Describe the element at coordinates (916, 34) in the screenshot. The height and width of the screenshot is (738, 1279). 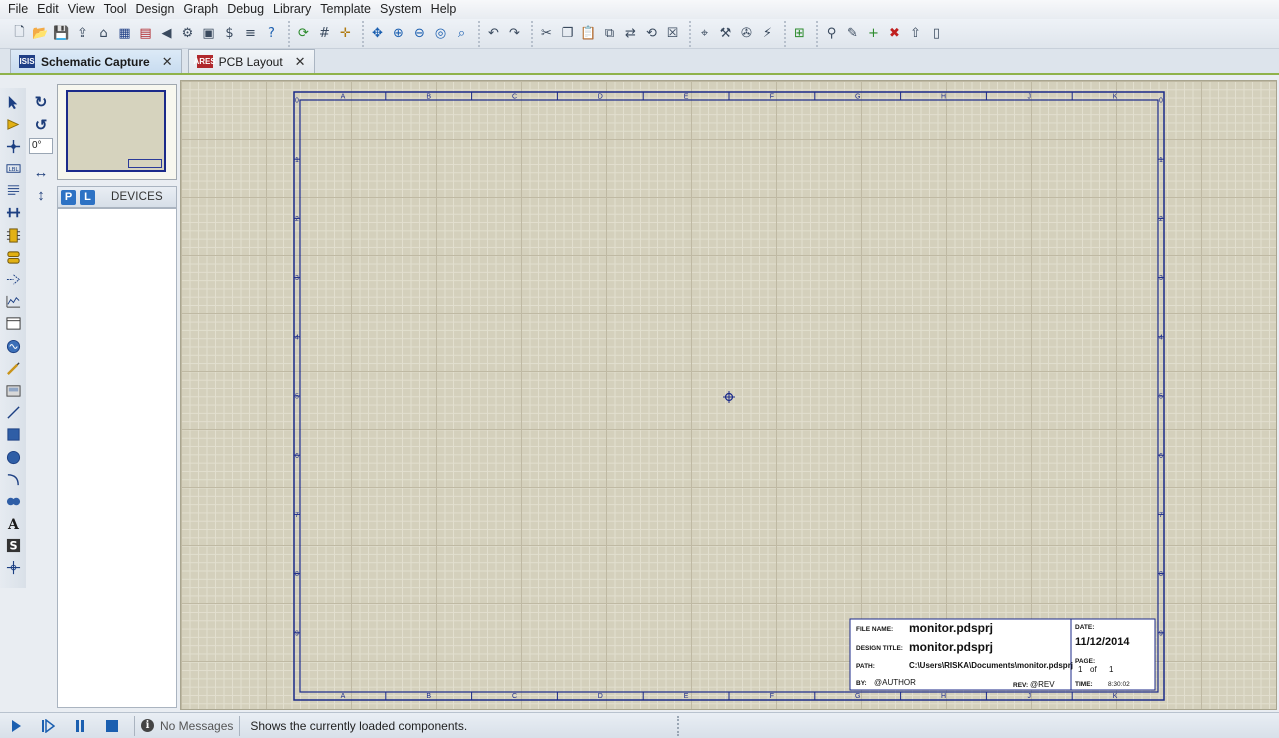
I see `exit-parent-button: ⇧` at that location.